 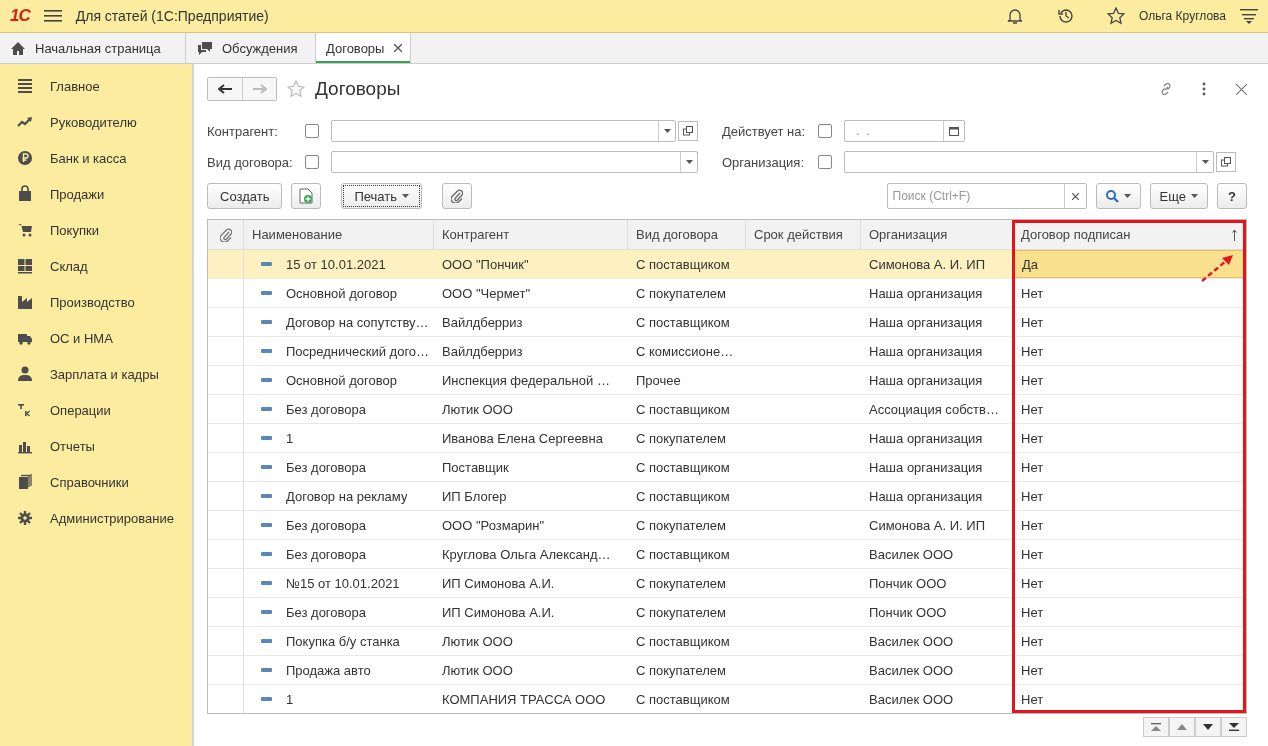 I want to click on table-cell-text: ООО "Пончик", so click(x=485, y=264).